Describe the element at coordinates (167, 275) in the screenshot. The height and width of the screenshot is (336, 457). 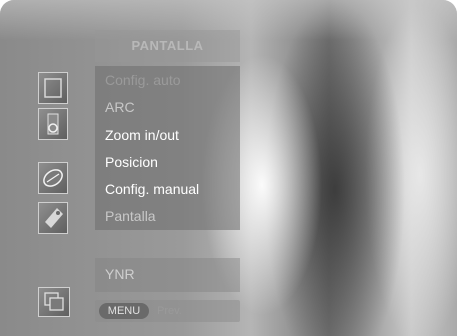
I see `ynr-row: YNR` at that location.